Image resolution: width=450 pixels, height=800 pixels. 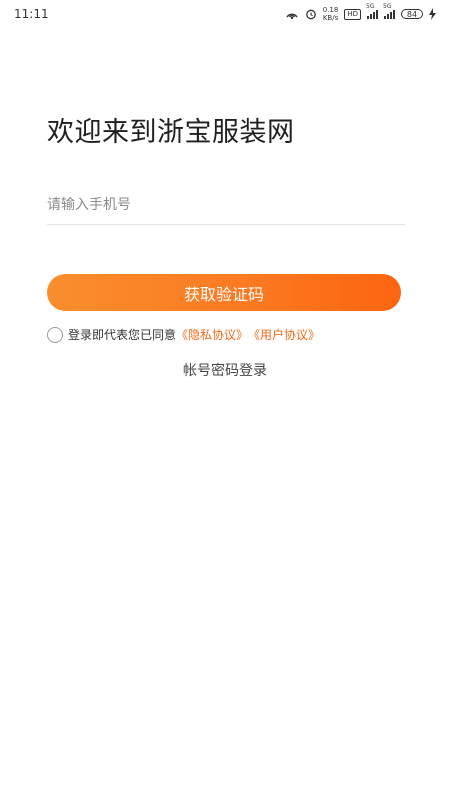 What do you see at coordinates (352, 14) in the screenshot?
I see `hd-badge: HD` at bounding box center [352, 14].